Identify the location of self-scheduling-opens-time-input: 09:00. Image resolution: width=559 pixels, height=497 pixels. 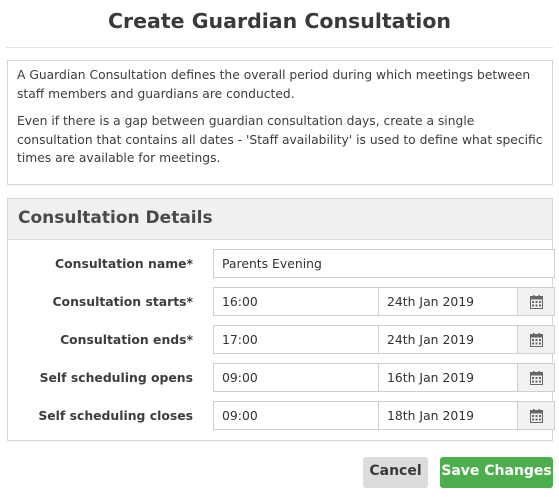
(296, 377).